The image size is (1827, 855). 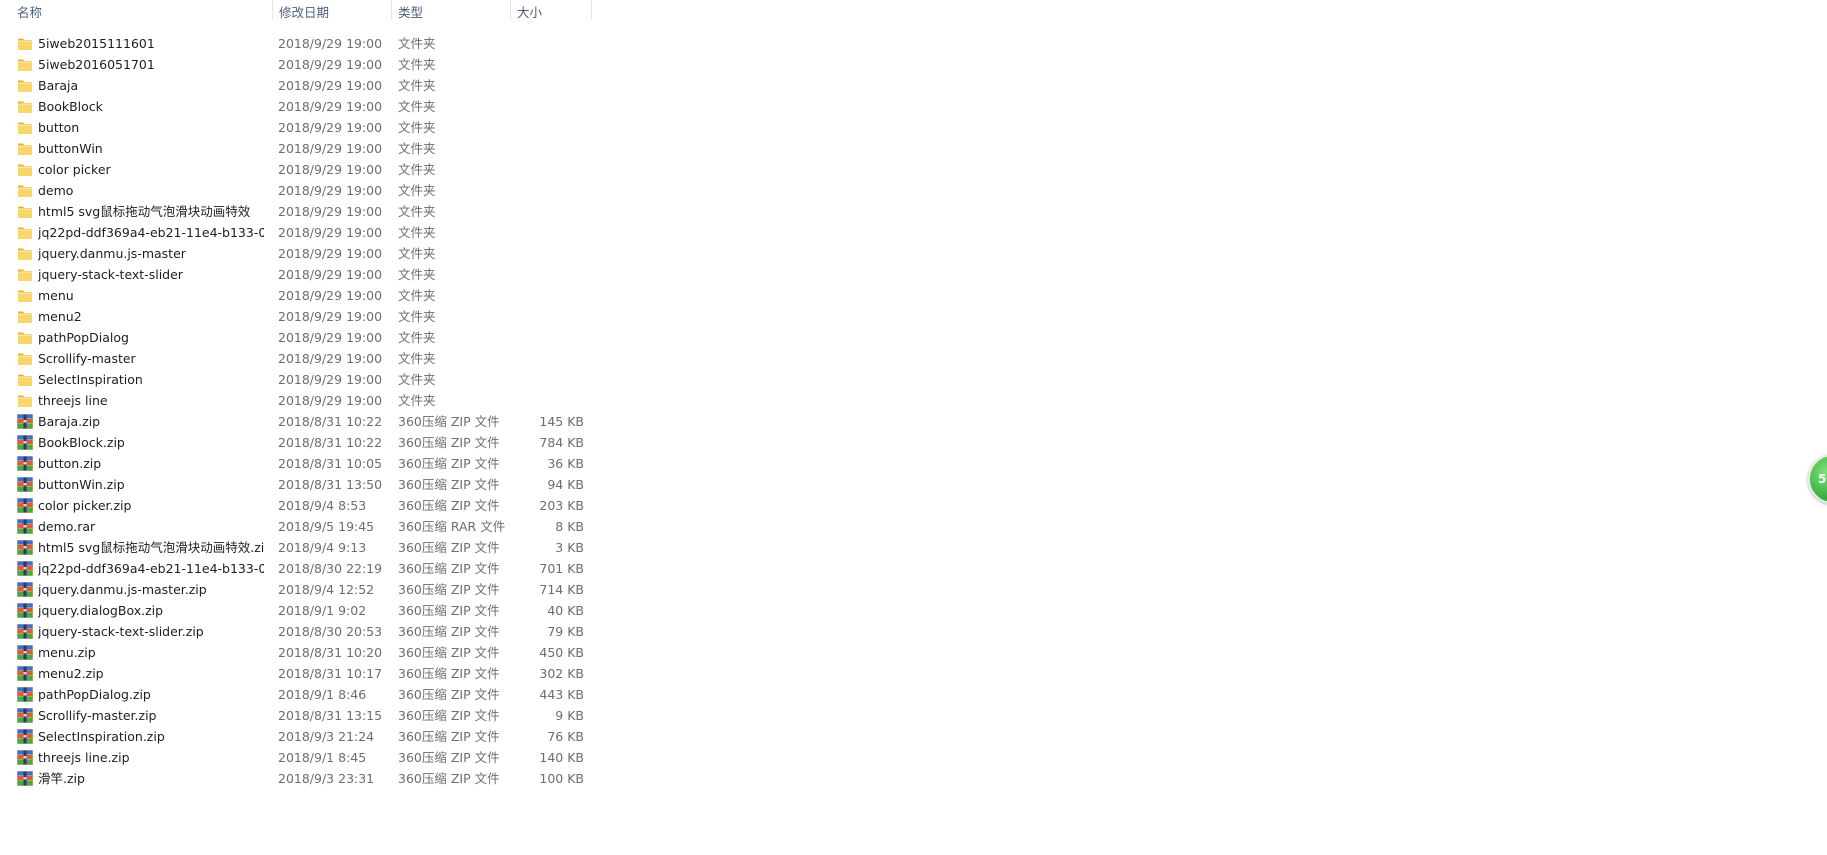 What do you see at coordinates (296, 106) in the screenshot?
I see `file-row: BookBlock 2018/9/29 19:00 文件夹` at bounding box center [296, 106].